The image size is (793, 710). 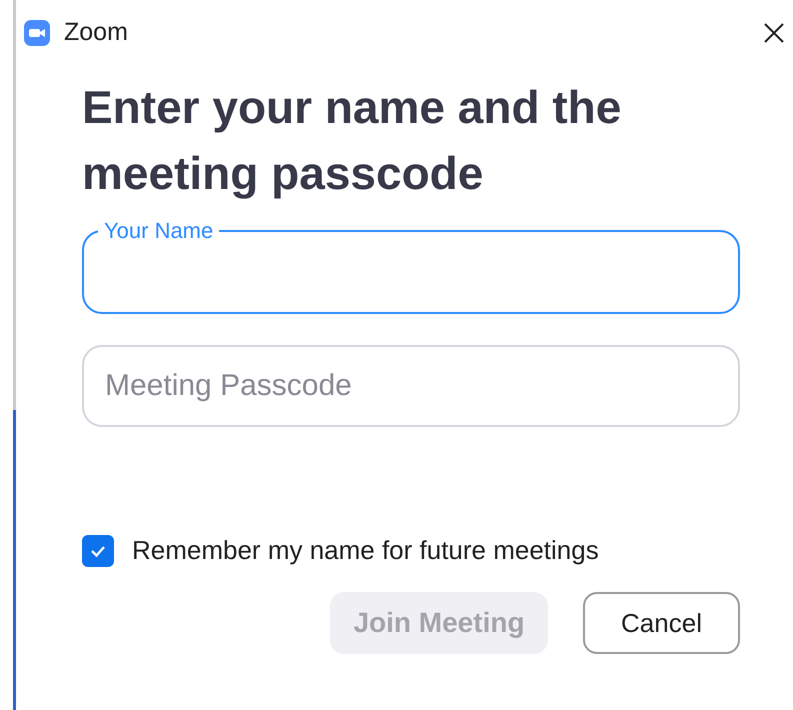 What do you see at coordinates (661, 623) in the screenshot?
I see `cancel-button: Cancel` at bounding box center [661, 623].